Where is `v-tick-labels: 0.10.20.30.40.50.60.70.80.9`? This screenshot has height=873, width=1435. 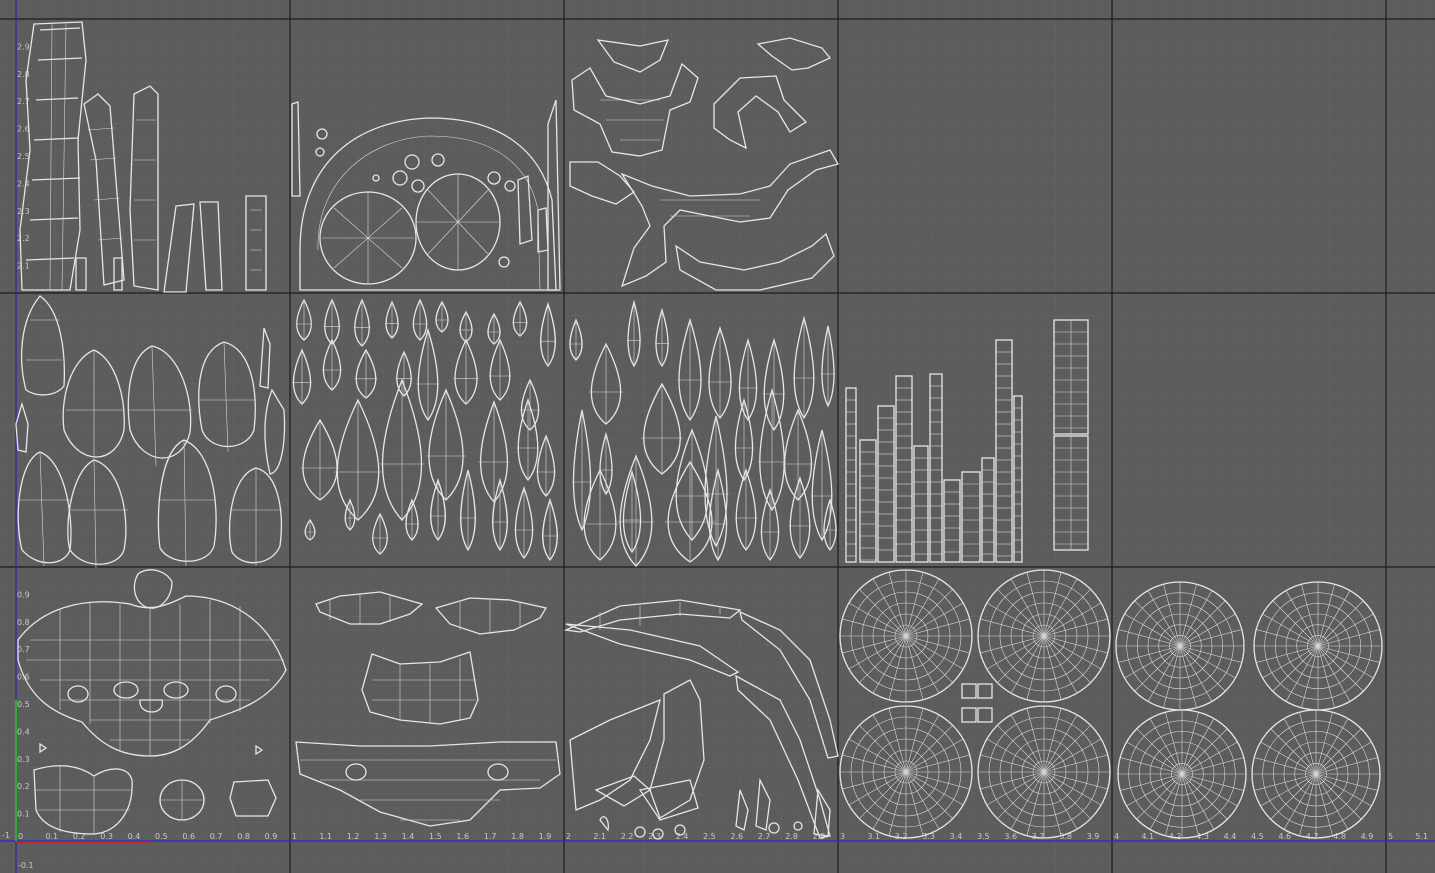 v-tick-labels: 0.10.20.30.40.50.60.70.80.9 is located at coordinates (23, 704).